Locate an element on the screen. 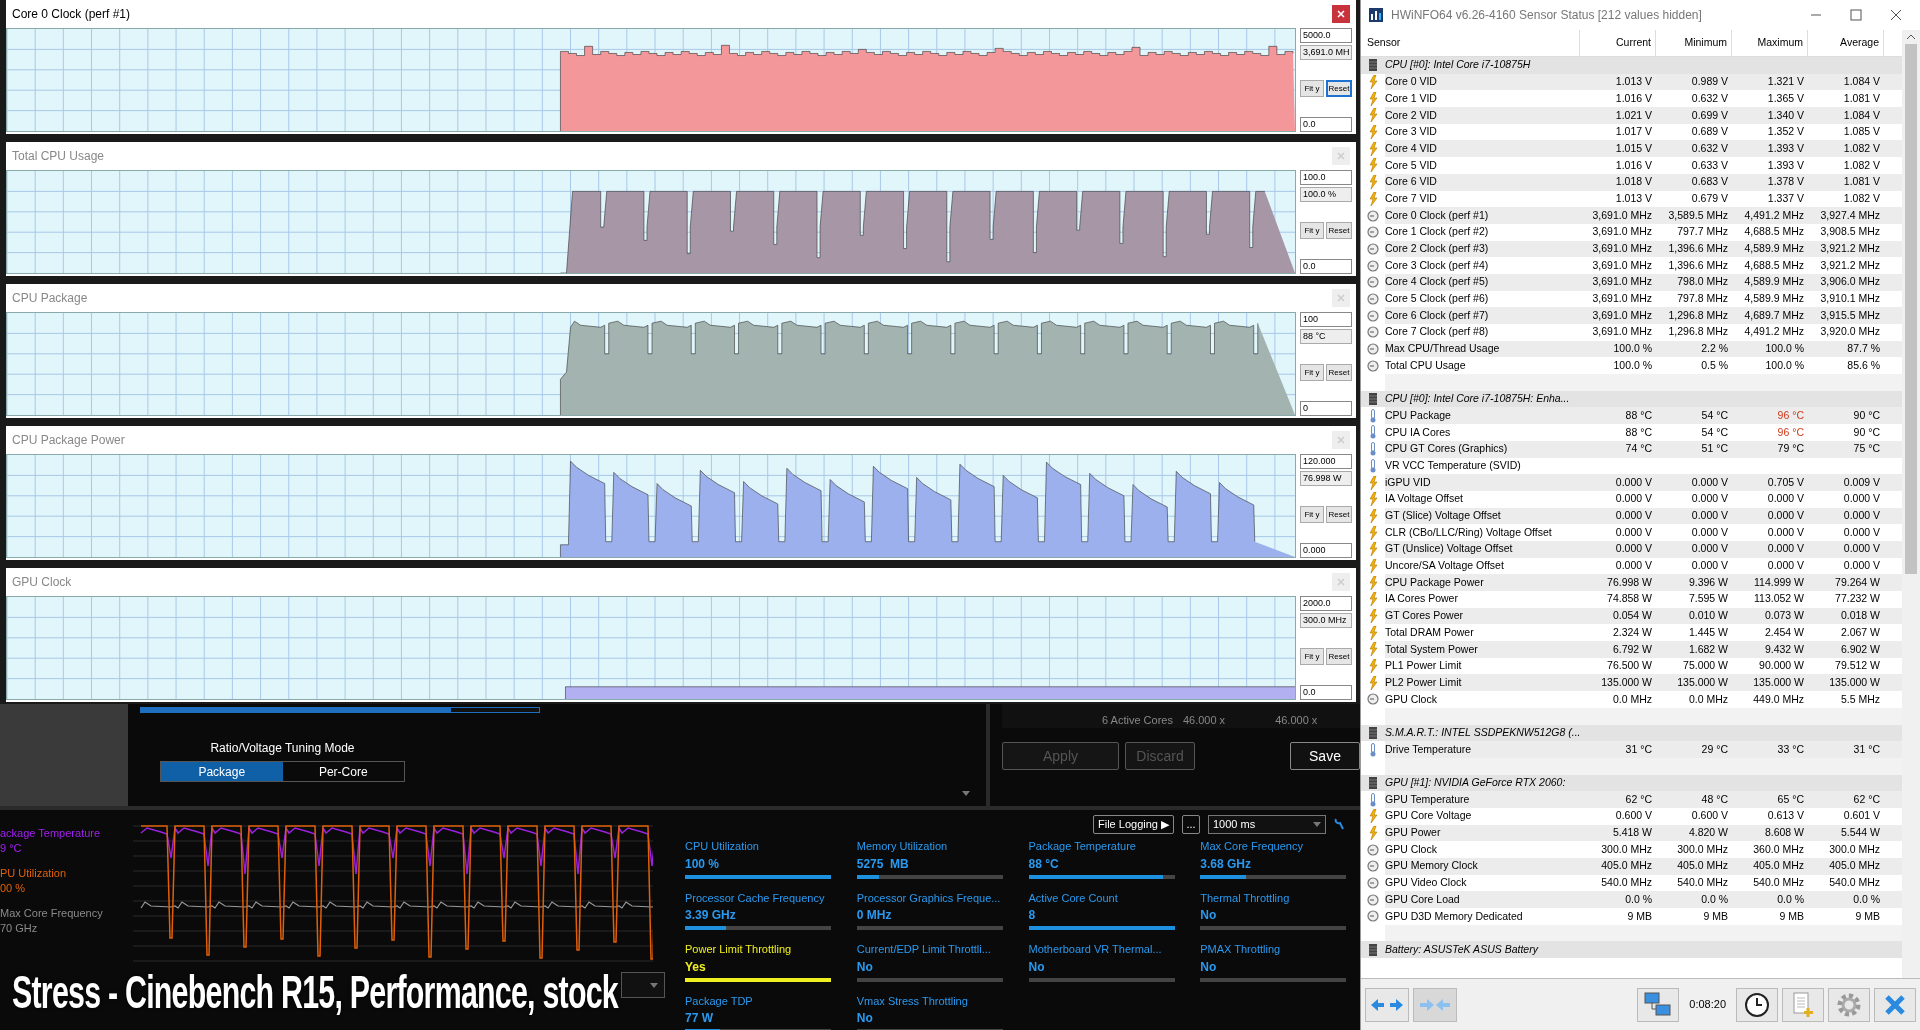 This screenshot has height=1030, width=1920. metric-value: Yes is located at coordinates (696, 967).